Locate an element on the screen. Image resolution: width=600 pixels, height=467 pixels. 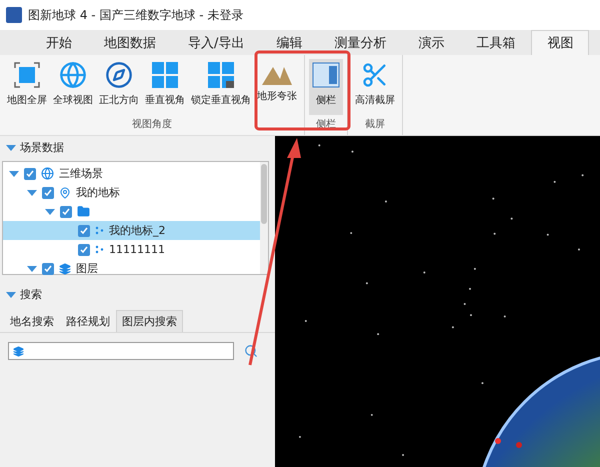
app-logo-icon is located at coordinates (14, 15).